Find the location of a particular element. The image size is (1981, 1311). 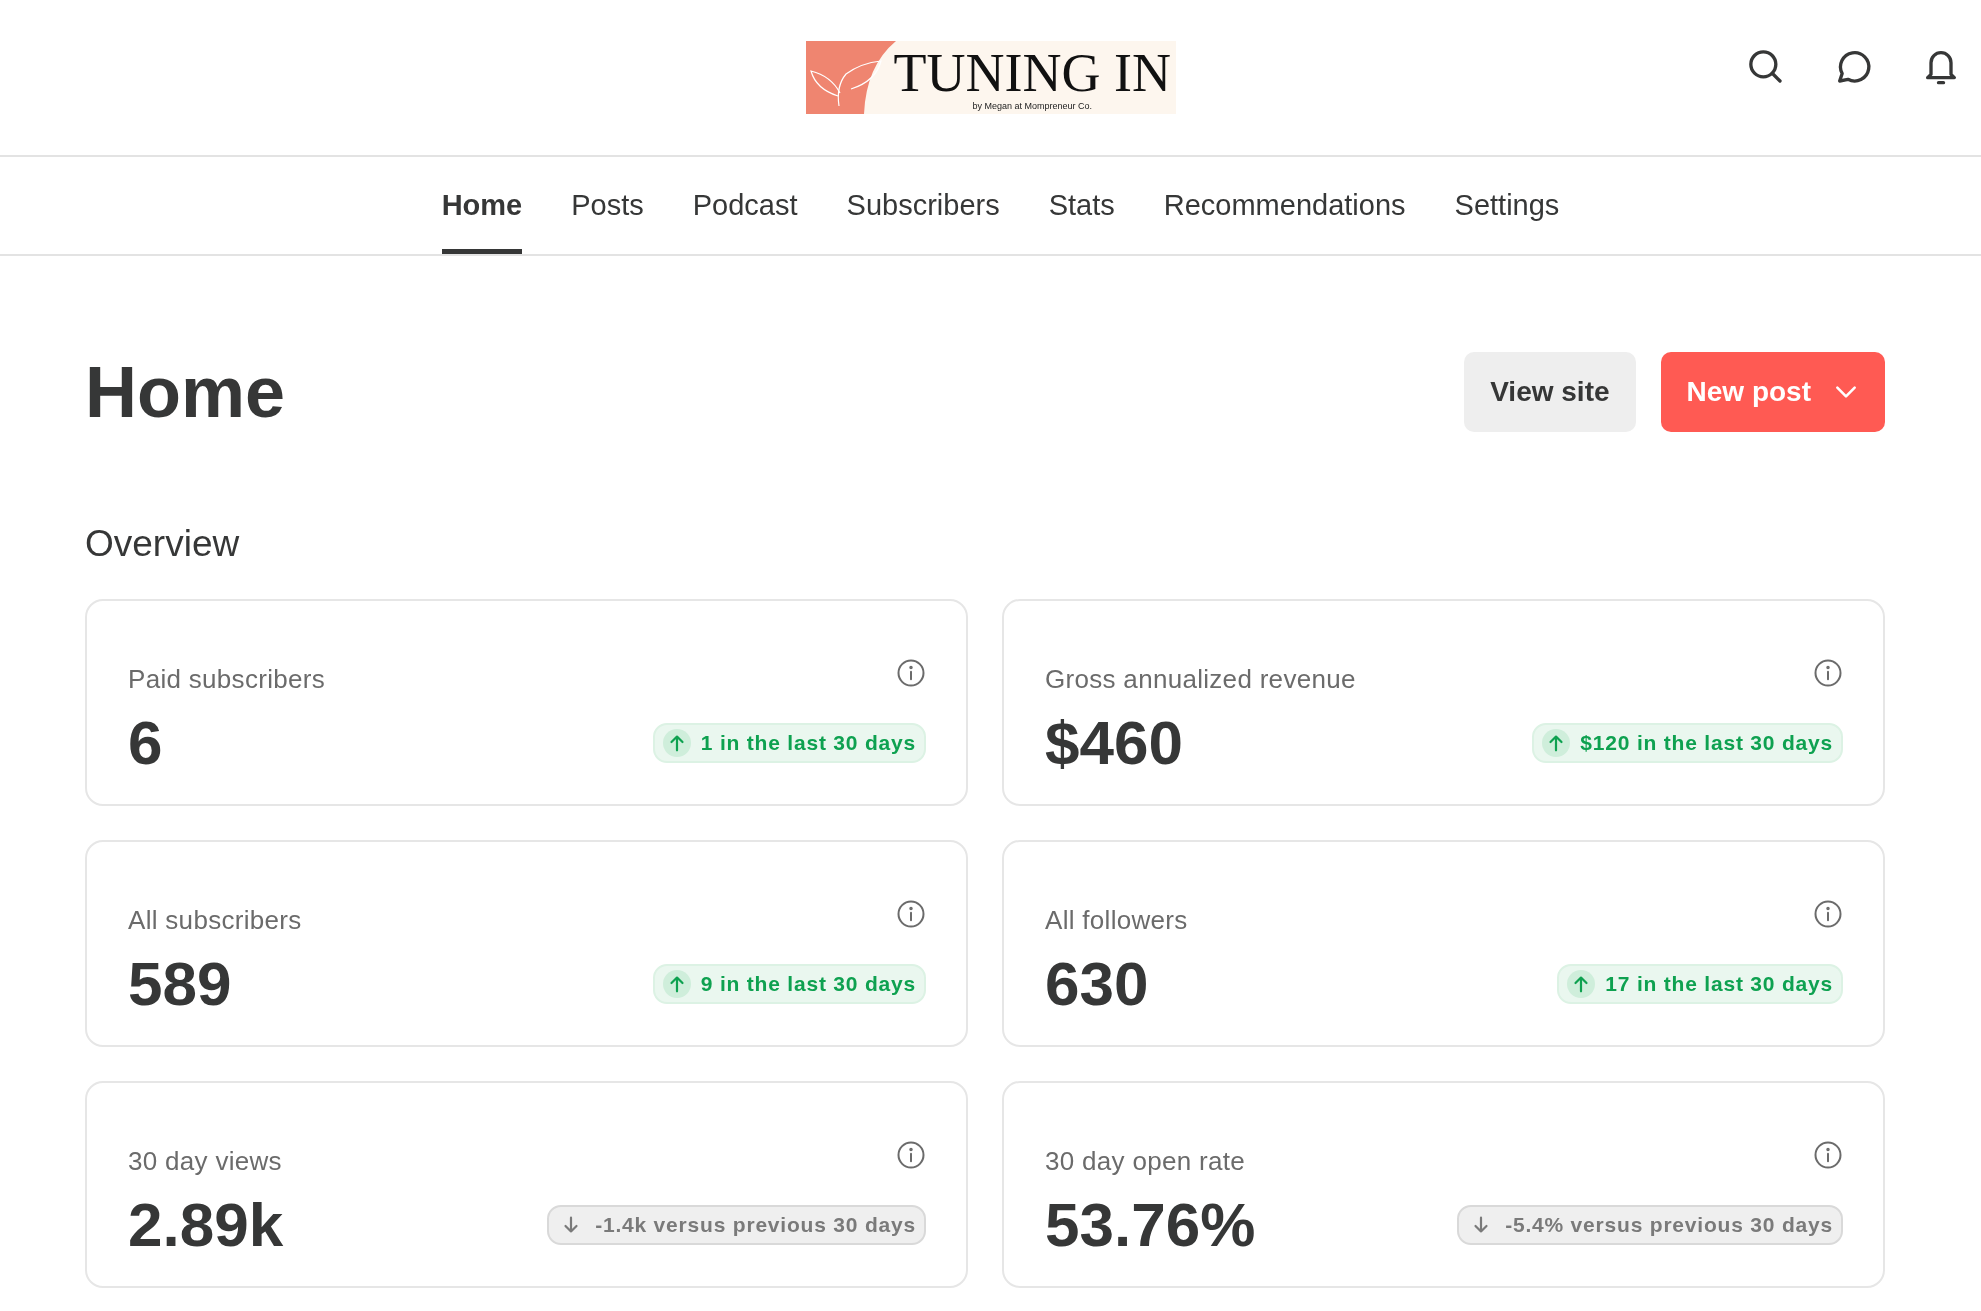

nav-tab: Home is located at coordinates (482, 205).